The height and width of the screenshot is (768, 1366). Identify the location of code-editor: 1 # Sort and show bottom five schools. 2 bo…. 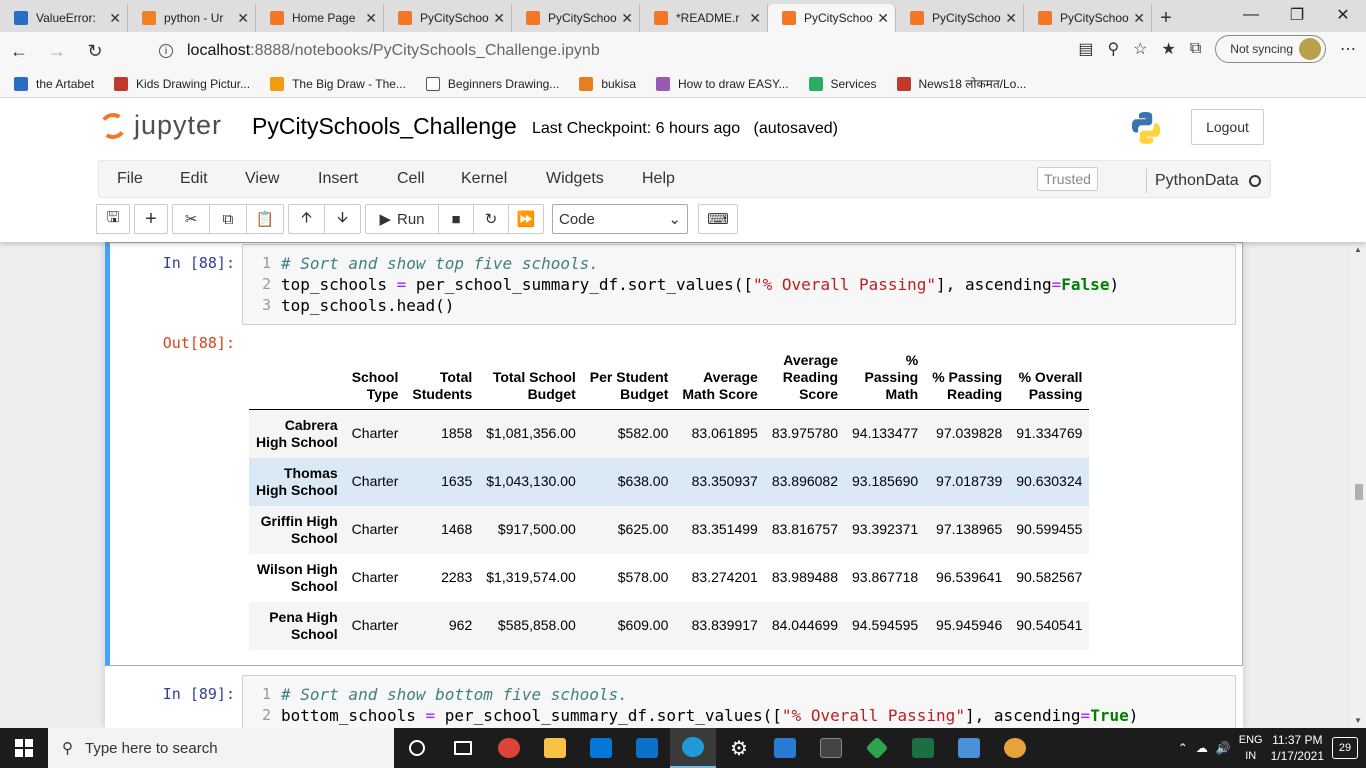
(739, 701).